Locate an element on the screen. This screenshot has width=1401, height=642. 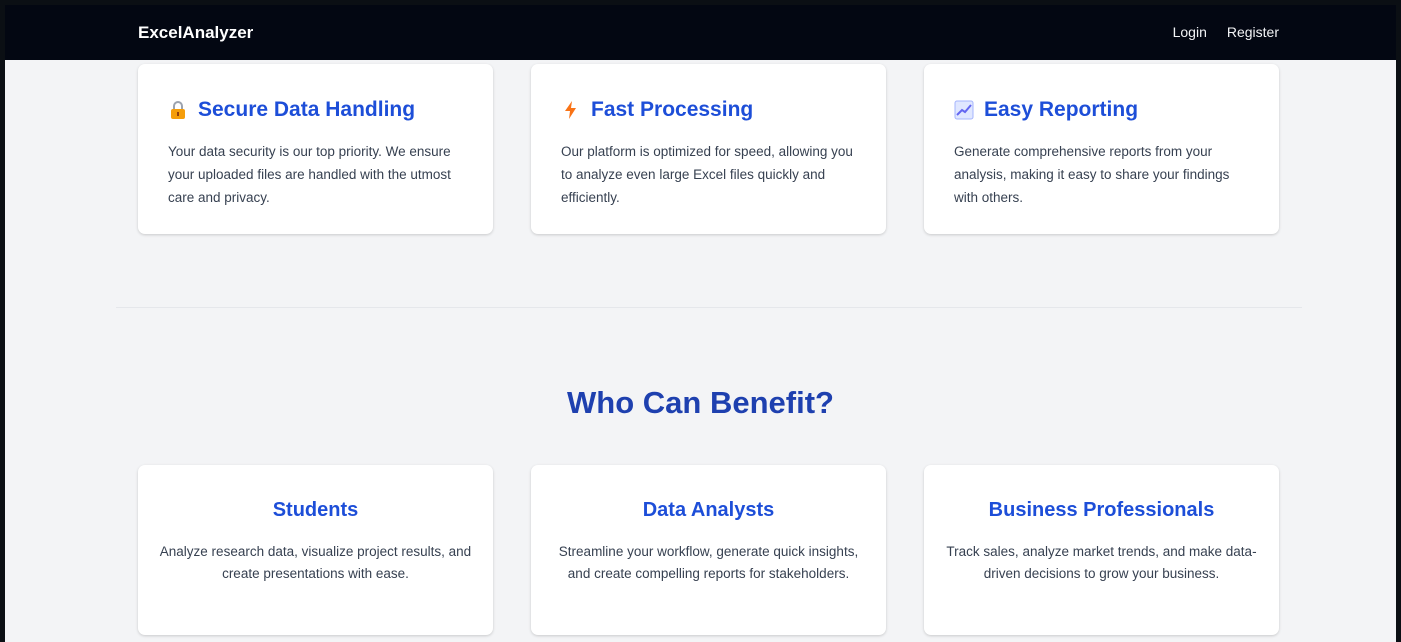
feature-title: Secure Data Handling is located at coordinates (307, 109).